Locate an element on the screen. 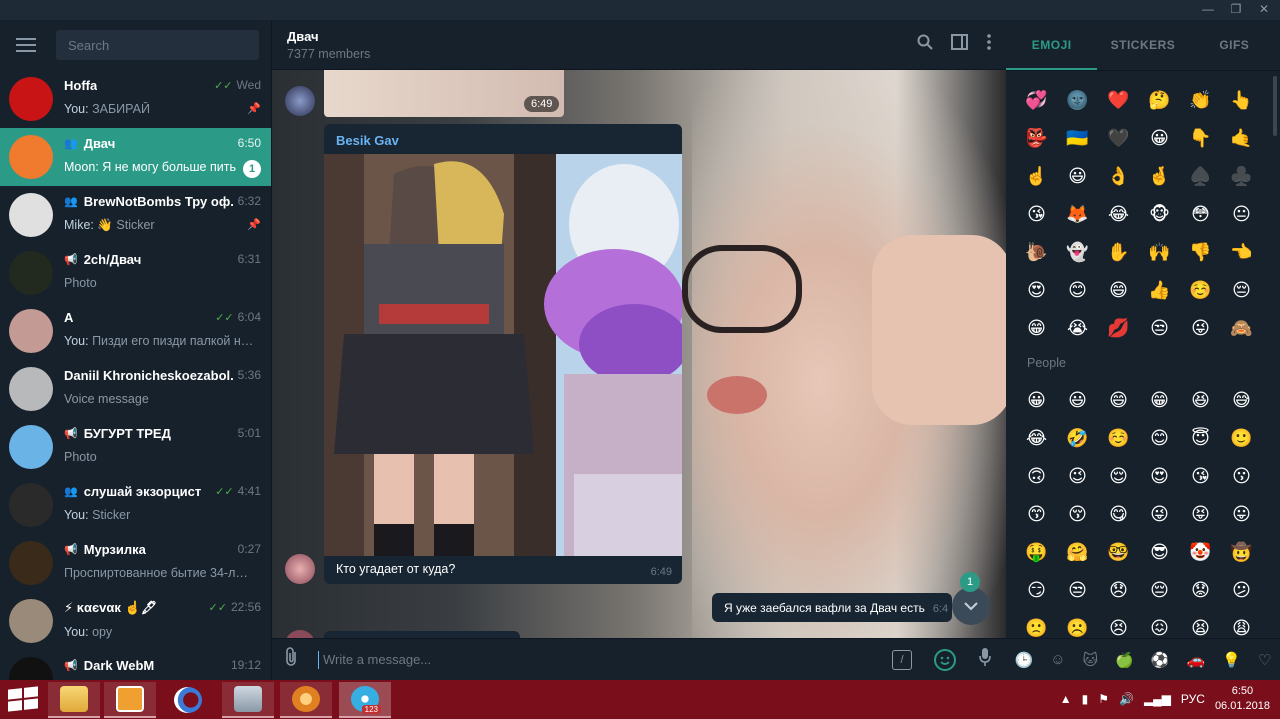  emoji-item: ♣️ is located at coordinates (1241, 176).